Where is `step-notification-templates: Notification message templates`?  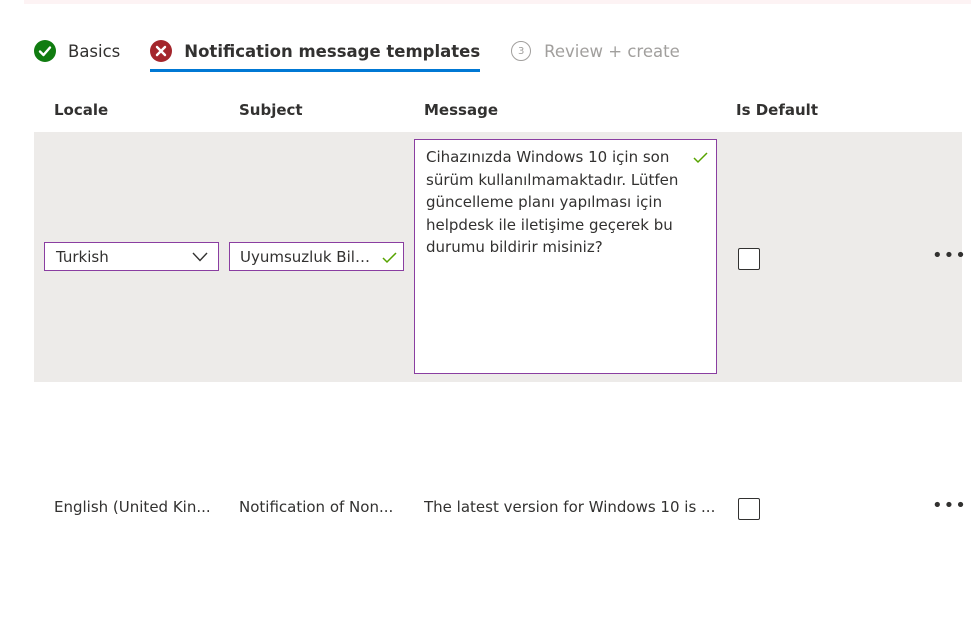 step-notification-templates: Notification message templates is located at coordinates (315, 55).